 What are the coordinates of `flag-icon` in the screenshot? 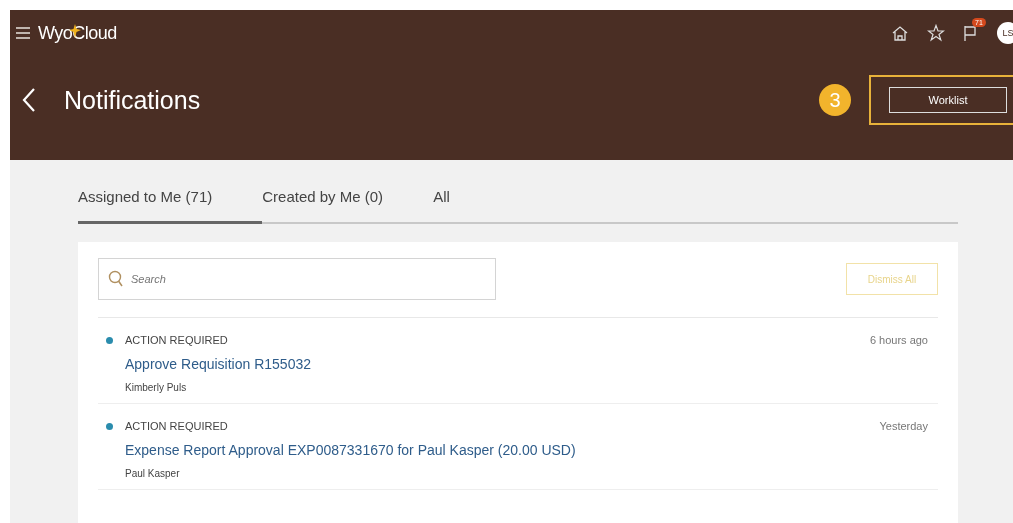 It's located at (971, 33).